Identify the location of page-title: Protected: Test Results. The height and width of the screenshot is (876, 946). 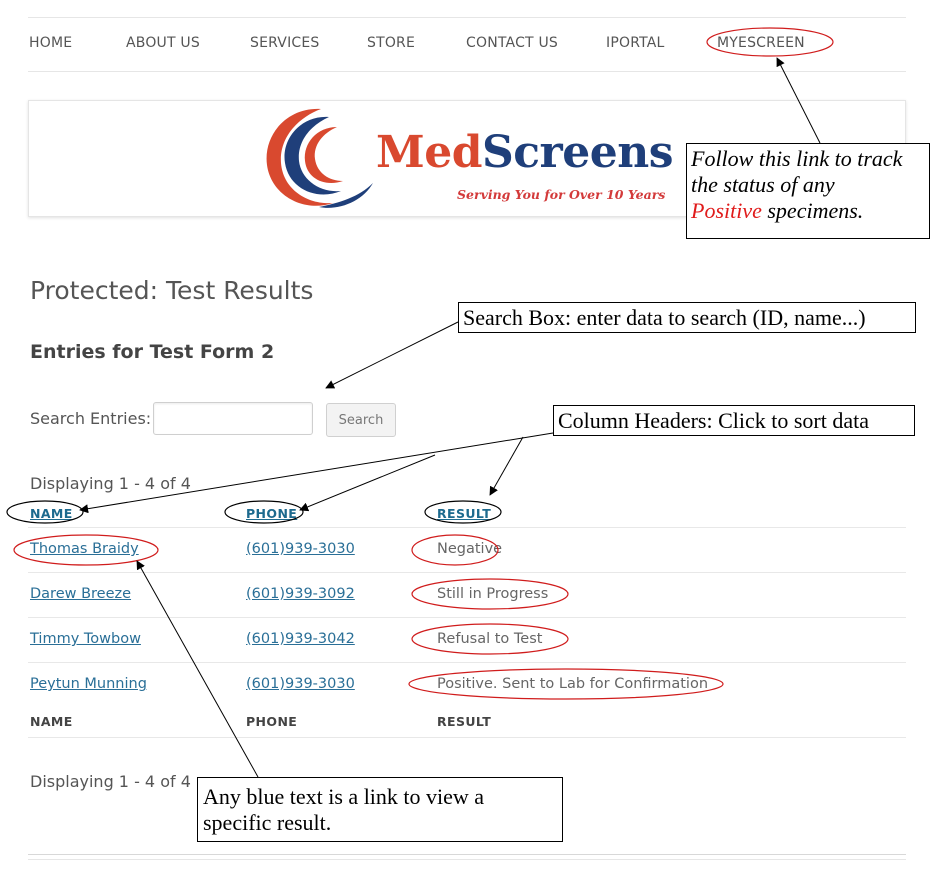
(172, 290).